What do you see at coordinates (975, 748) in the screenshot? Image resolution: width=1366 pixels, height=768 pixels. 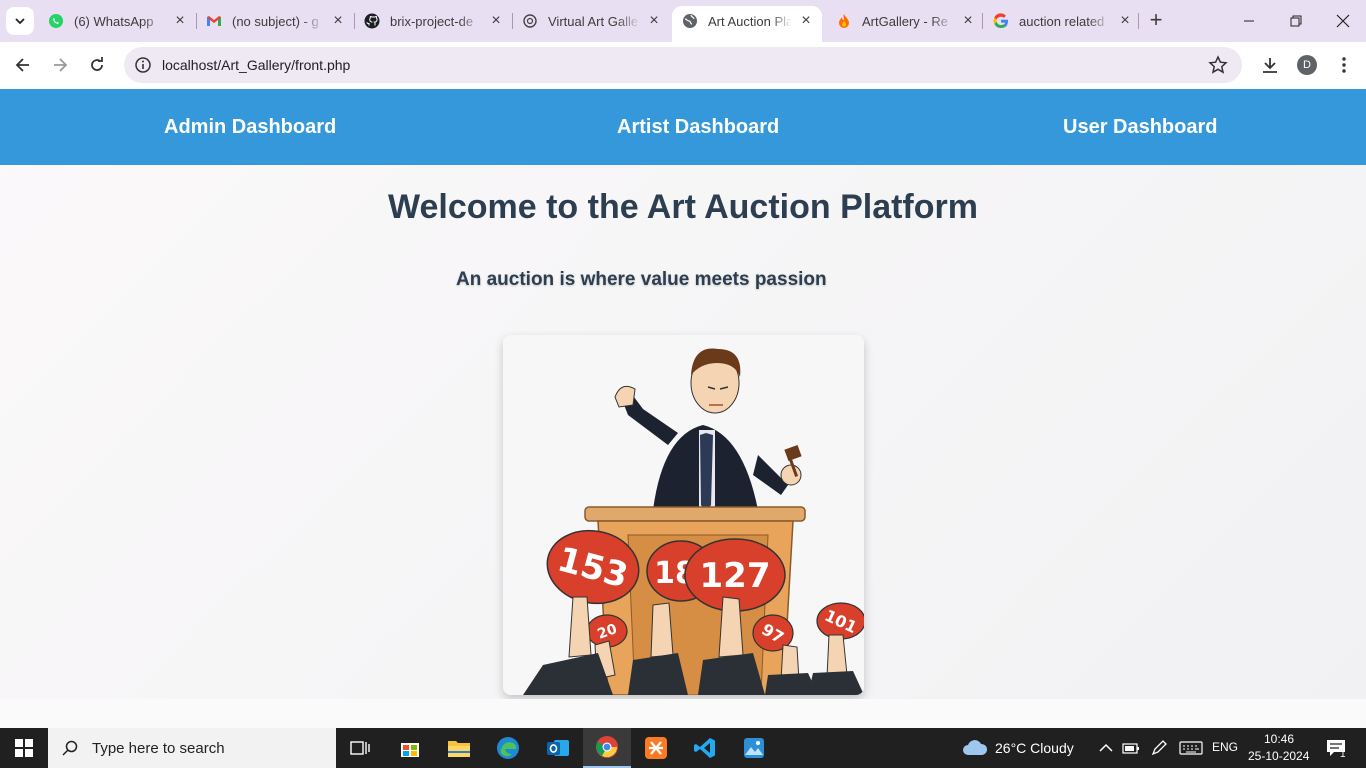 I see `cloud-icon` at bounding box center [975, 748].